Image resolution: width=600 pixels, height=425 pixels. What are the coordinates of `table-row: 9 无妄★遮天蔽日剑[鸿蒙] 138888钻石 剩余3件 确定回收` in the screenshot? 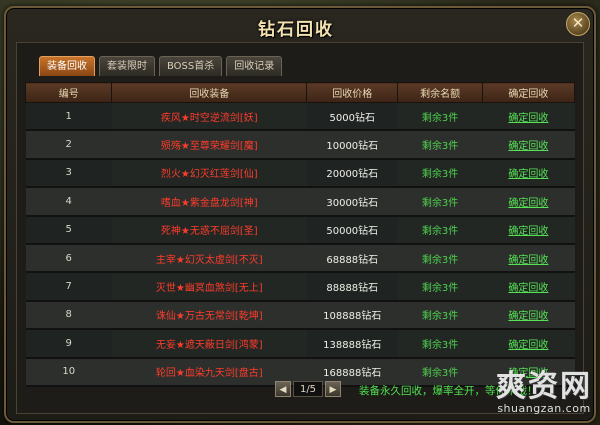 It's located at (300, 344).